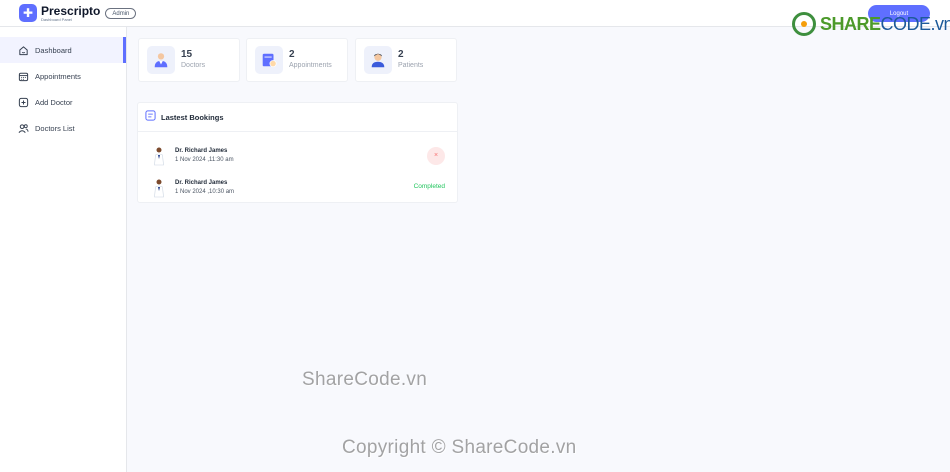 The width and height of the screenshot is (950, 472). Describe the element at coordinates (23, 50) in the screenshot. I see `home-icon` at that location.